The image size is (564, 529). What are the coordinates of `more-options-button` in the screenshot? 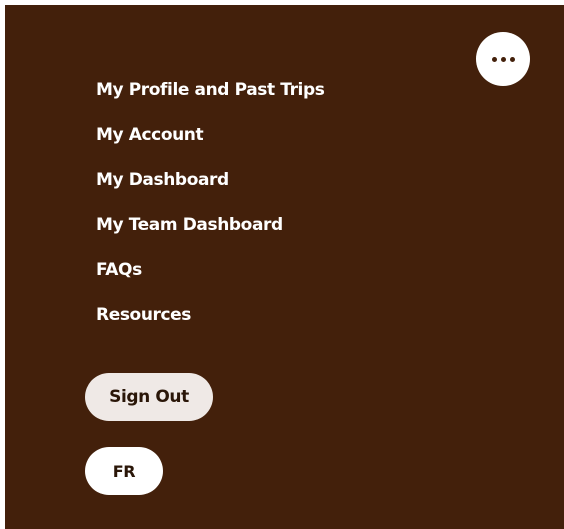 It's located at (503, 59).